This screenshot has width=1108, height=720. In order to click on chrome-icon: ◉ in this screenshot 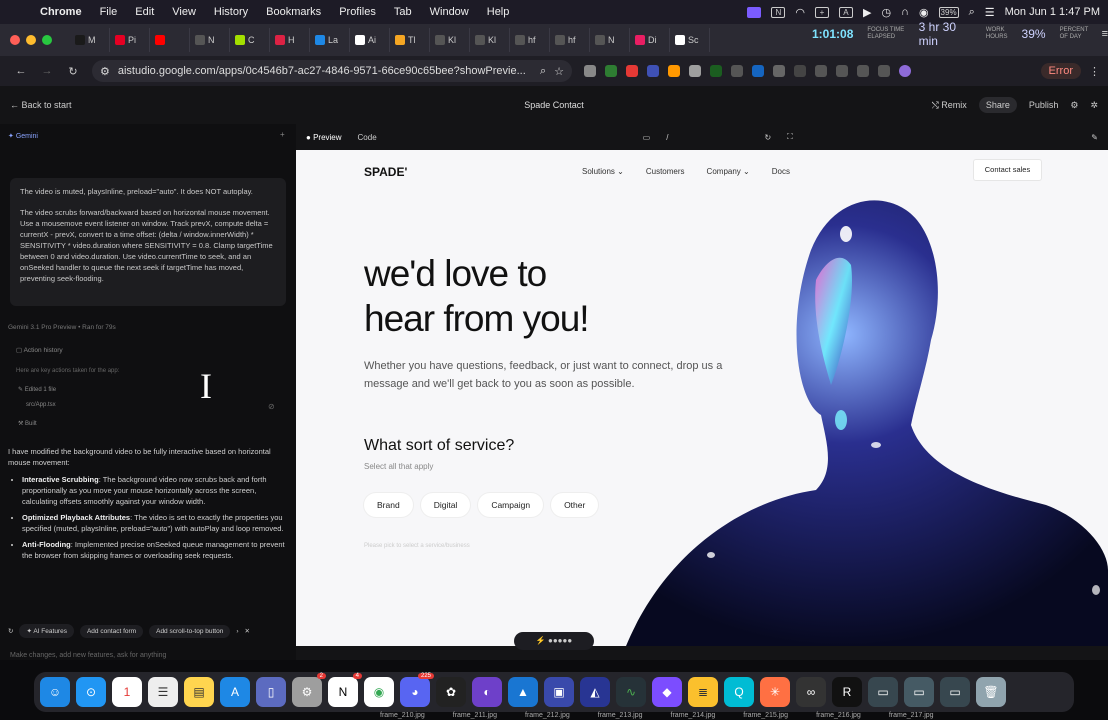, I will do `click(379, 692)`.